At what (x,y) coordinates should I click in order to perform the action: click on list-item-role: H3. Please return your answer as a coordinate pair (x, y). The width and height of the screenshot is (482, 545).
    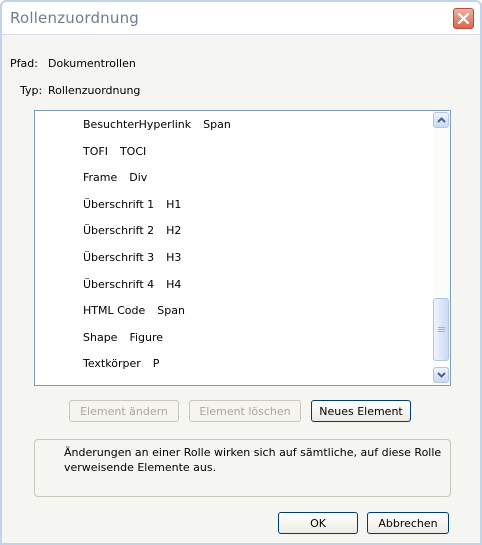
    Looking at the image, I should click on (174, 257).